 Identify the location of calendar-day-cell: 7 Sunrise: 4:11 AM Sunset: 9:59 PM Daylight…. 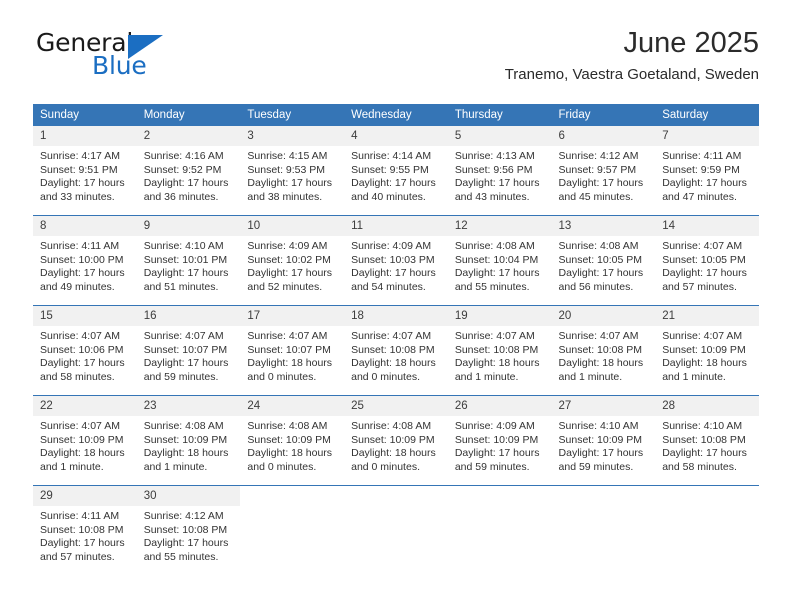
(707, 171).